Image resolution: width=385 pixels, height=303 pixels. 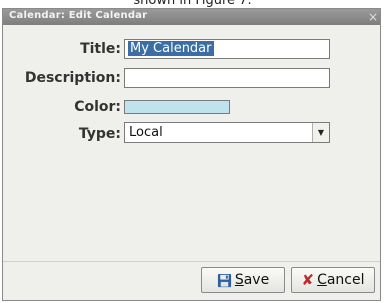 I want to click on color-swatch, so click(x=177, y=107).